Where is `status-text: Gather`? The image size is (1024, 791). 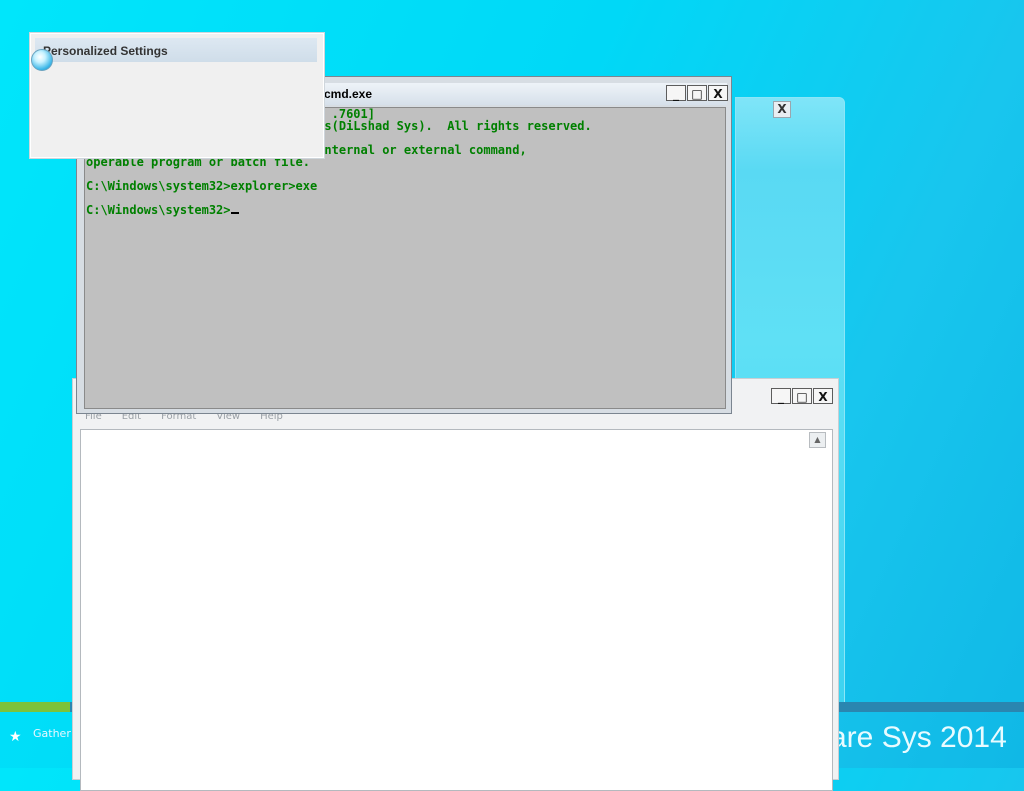
status-text: Gather is located at coordinates (52, 733).